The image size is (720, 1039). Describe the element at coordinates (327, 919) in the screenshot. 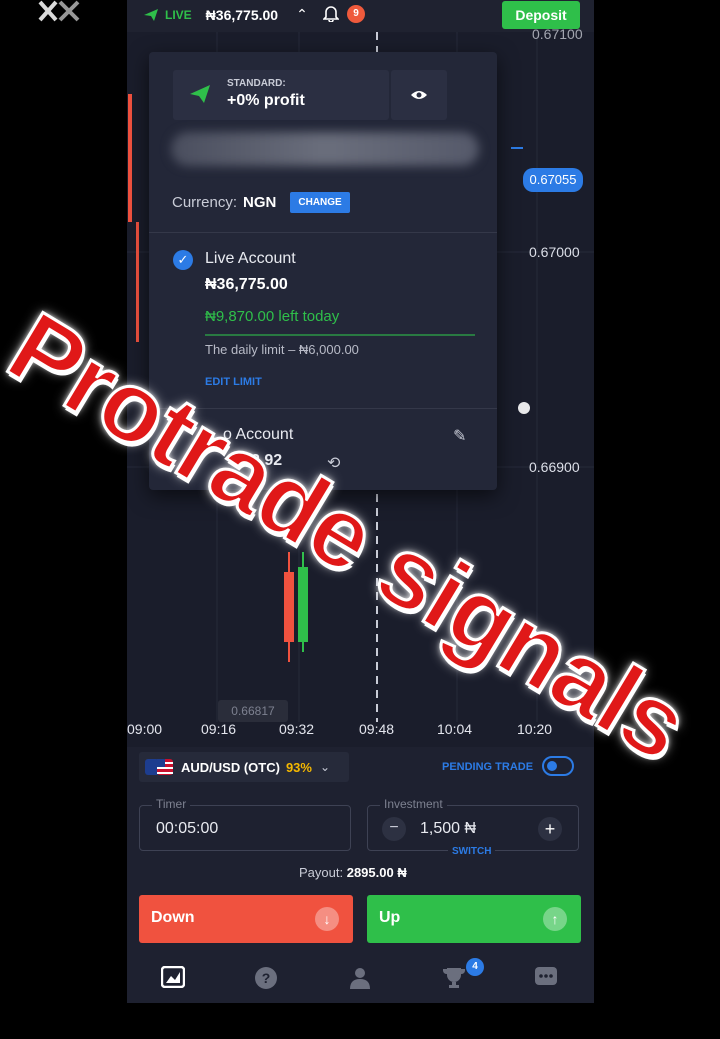

I see `arrow-down-icon: ↓` at that location.